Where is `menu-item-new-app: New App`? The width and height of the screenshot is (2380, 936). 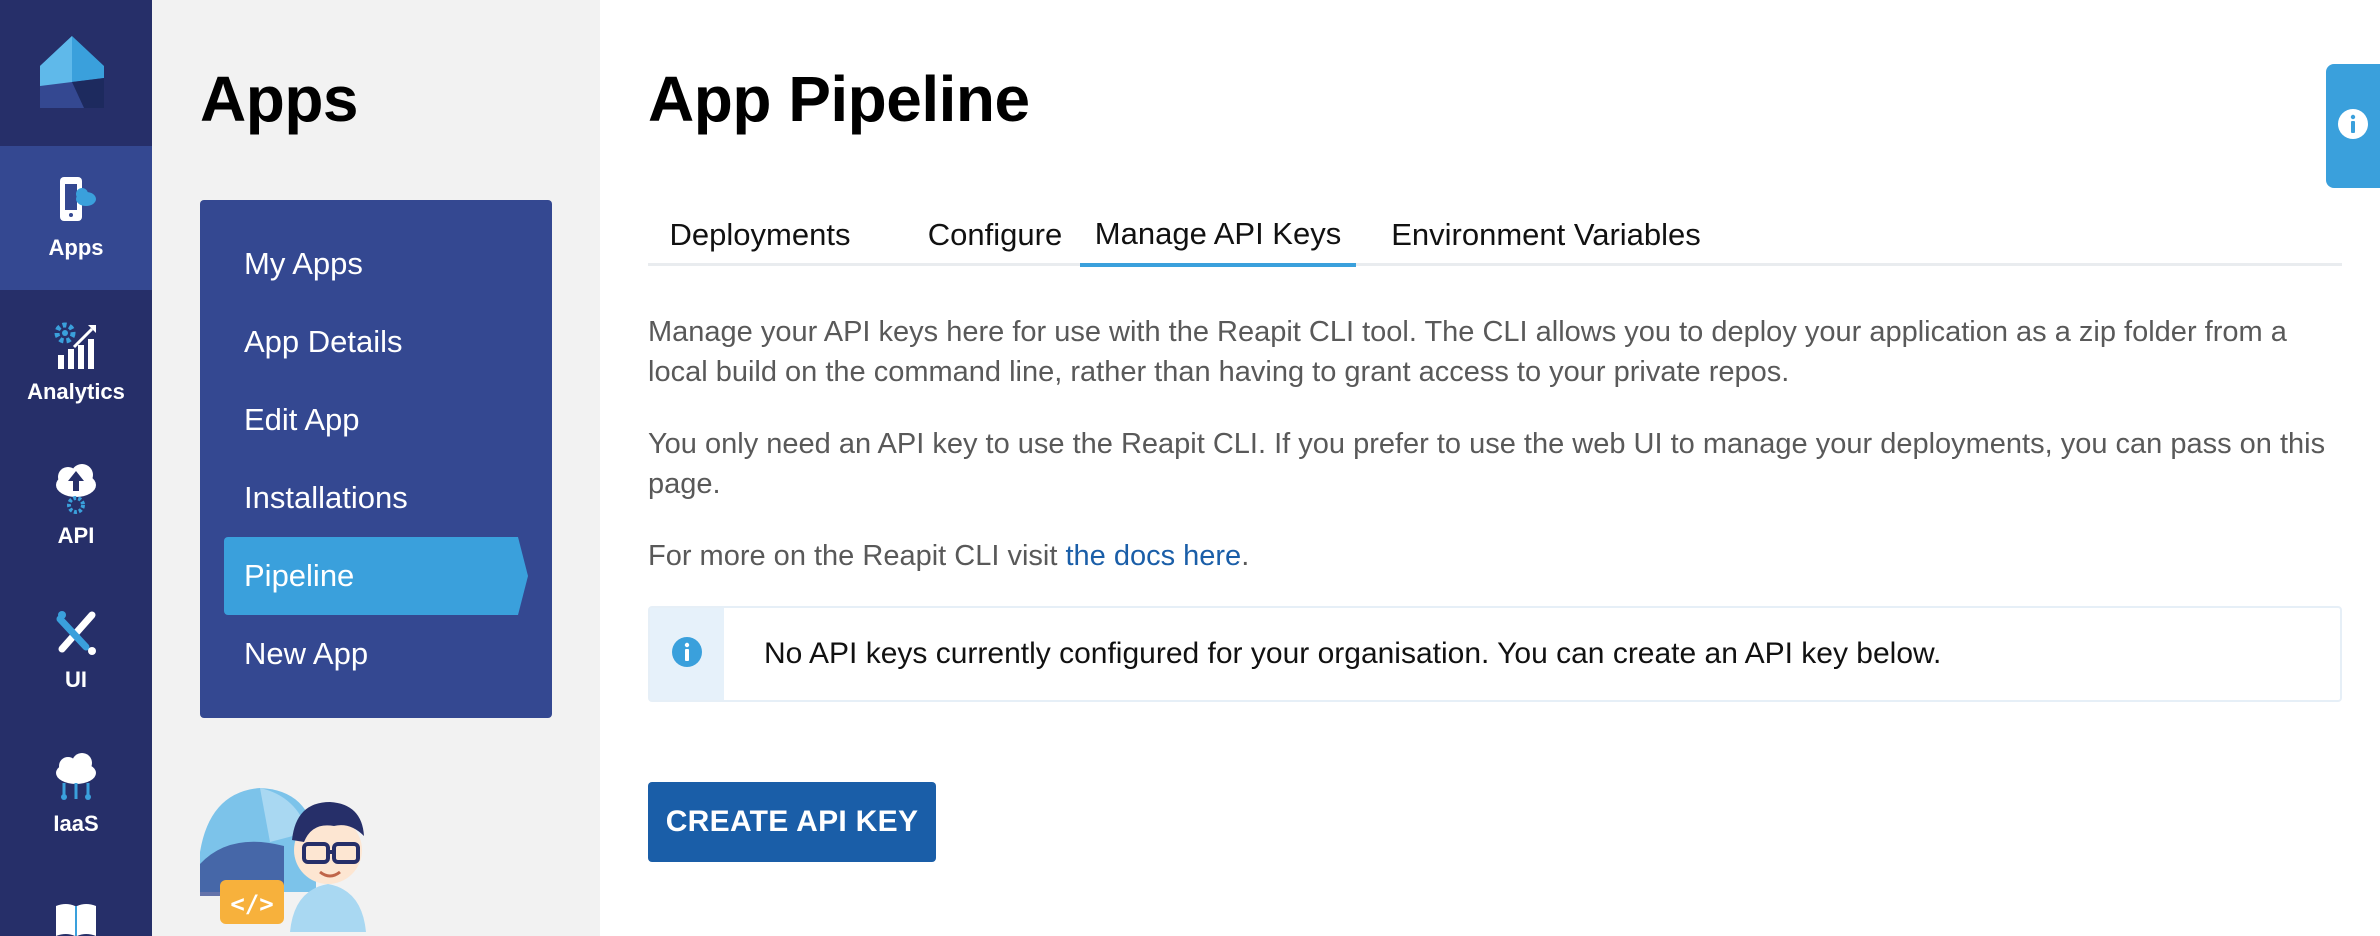 menu-item-new-app: New App is located at coordinates (376, 654).